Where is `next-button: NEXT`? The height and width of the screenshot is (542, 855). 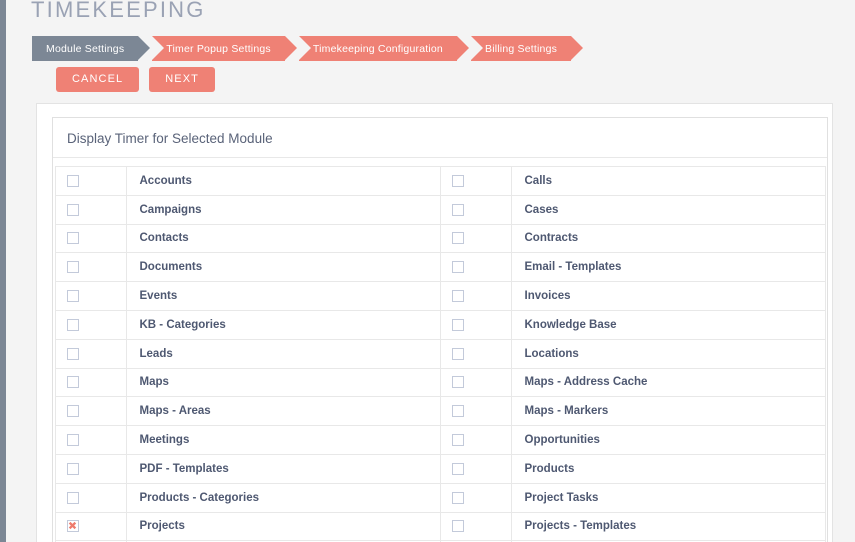 next-button: NEXT is located at coordinates (182, 79).